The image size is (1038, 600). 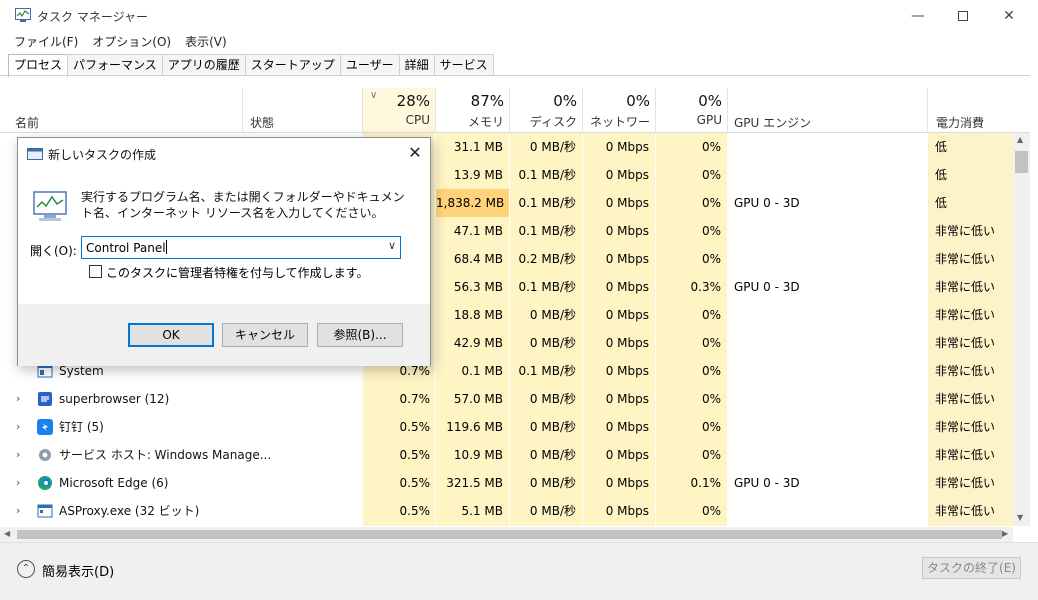 What do you see at coordinates (392, 245) in the screenshot?
I see `chevron-down-icon: ∨` at bounding box center [392, 245].